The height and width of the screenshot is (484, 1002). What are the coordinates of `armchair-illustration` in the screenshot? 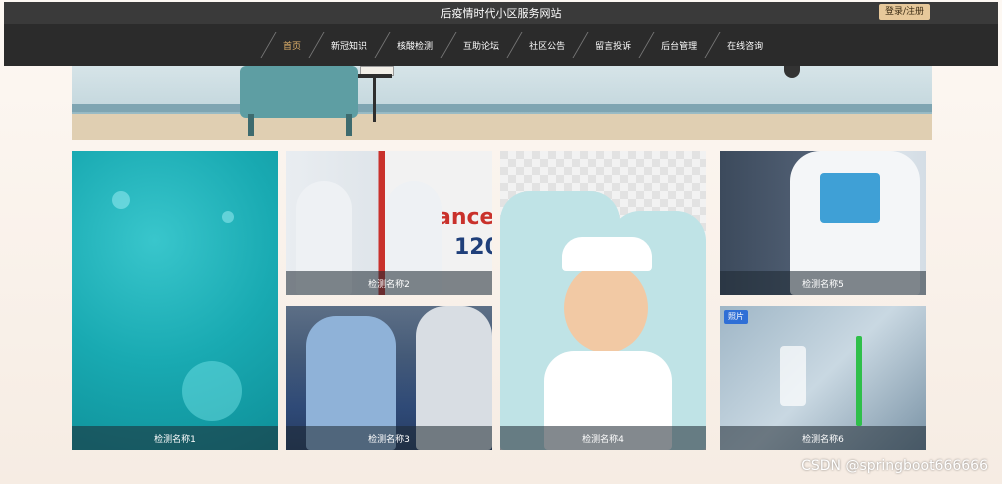 It's located at (299, 92).